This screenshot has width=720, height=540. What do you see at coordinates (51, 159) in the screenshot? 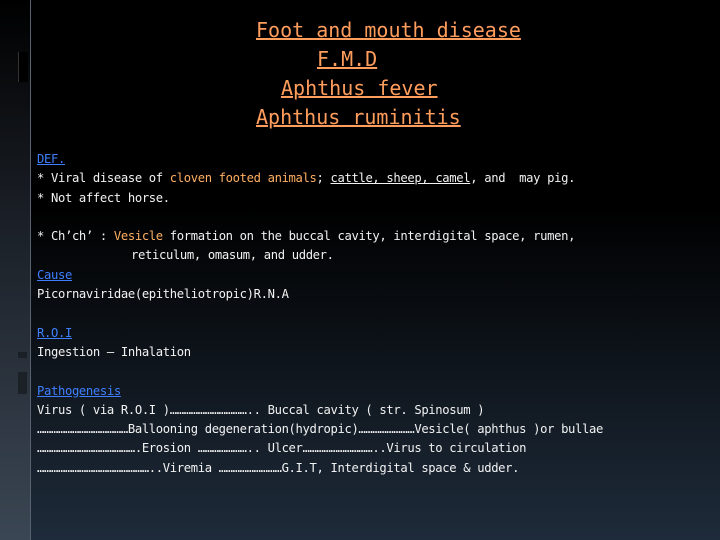
I see `def-heading: DEF.` at bounding box center [51, 159].